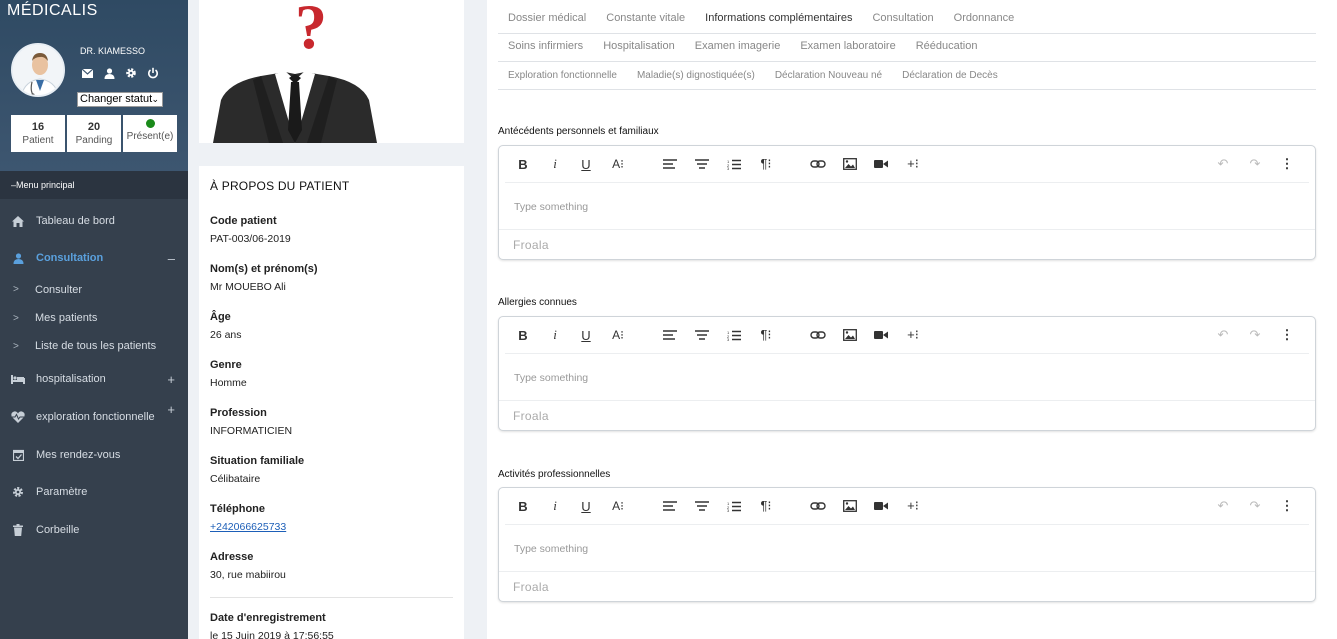 This screenshot has width=1337, height=639. I want to click on status-select: Changer statut ⌄, so click(120, 99).